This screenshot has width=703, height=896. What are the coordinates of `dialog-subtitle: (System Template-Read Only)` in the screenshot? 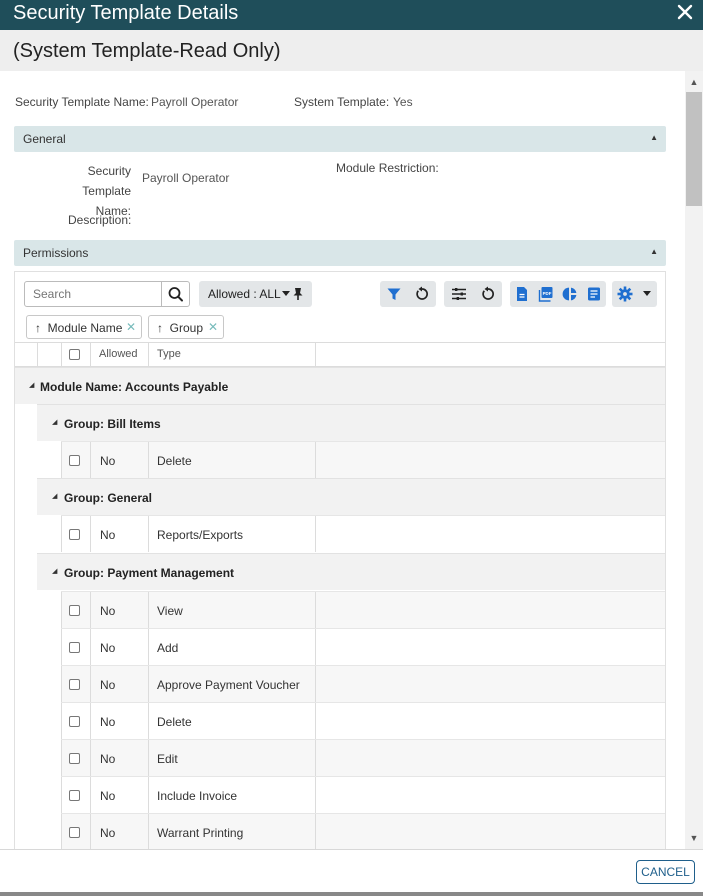 It's located at (147, 51).